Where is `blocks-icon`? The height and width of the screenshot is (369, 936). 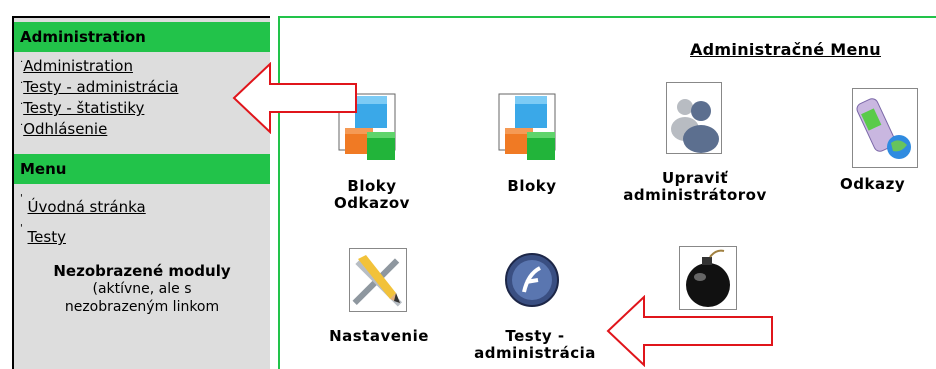
blocks-icon is located at coordinates (532, 135).